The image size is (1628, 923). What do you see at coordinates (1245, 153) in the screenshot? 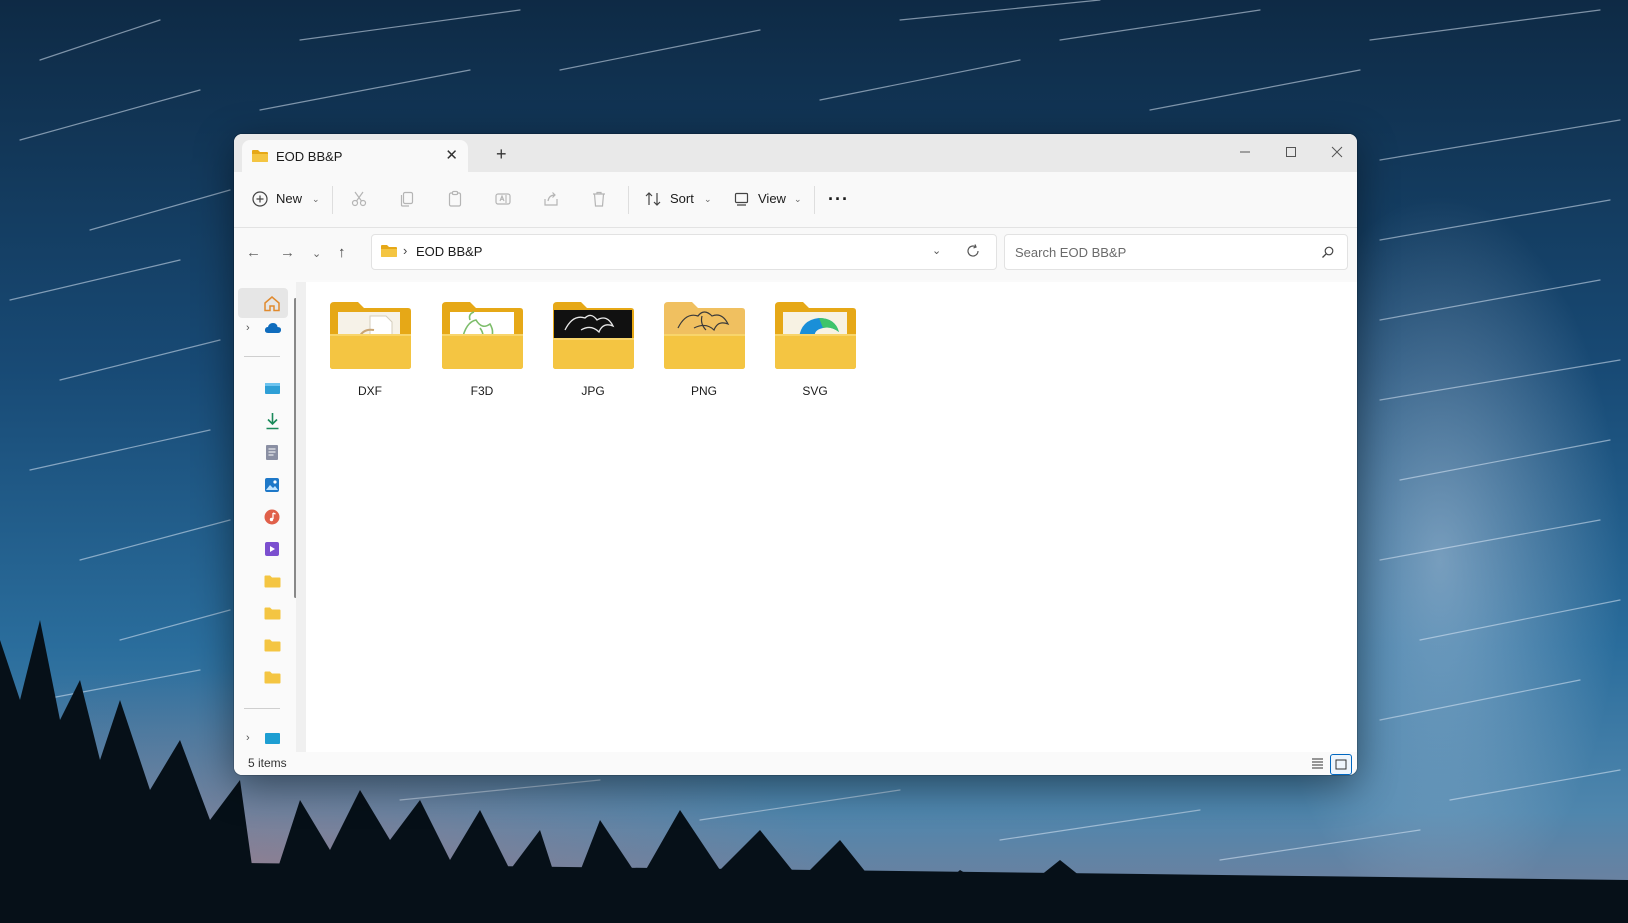
I see `minimize-icon` at bounding box center [1245, 153].